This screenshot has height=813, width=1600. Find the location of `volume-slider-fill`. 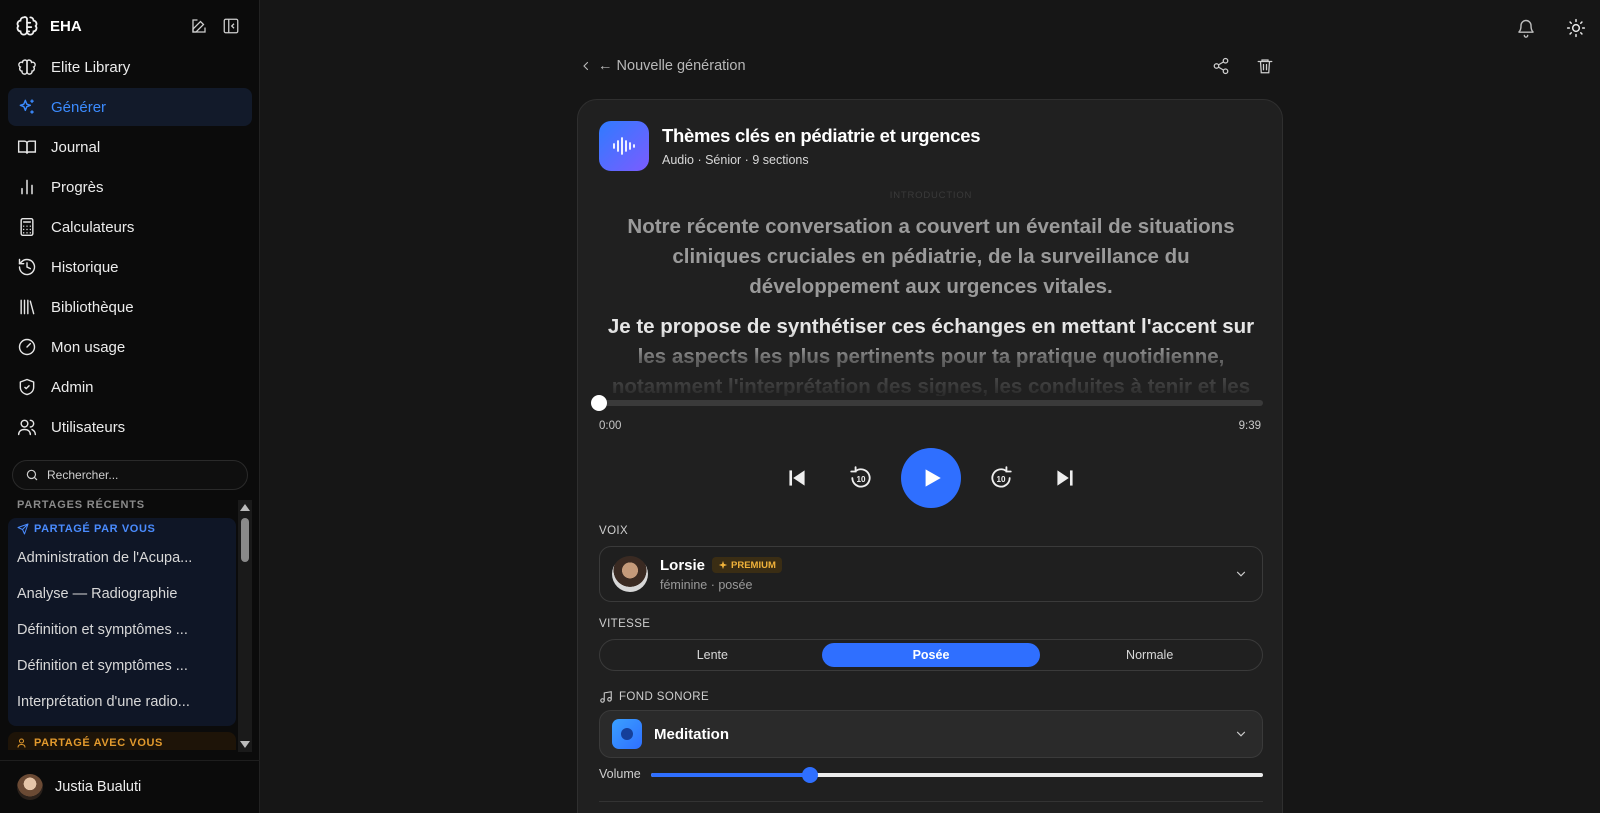

volume-slider-fill is located at coordinates (731, 775).